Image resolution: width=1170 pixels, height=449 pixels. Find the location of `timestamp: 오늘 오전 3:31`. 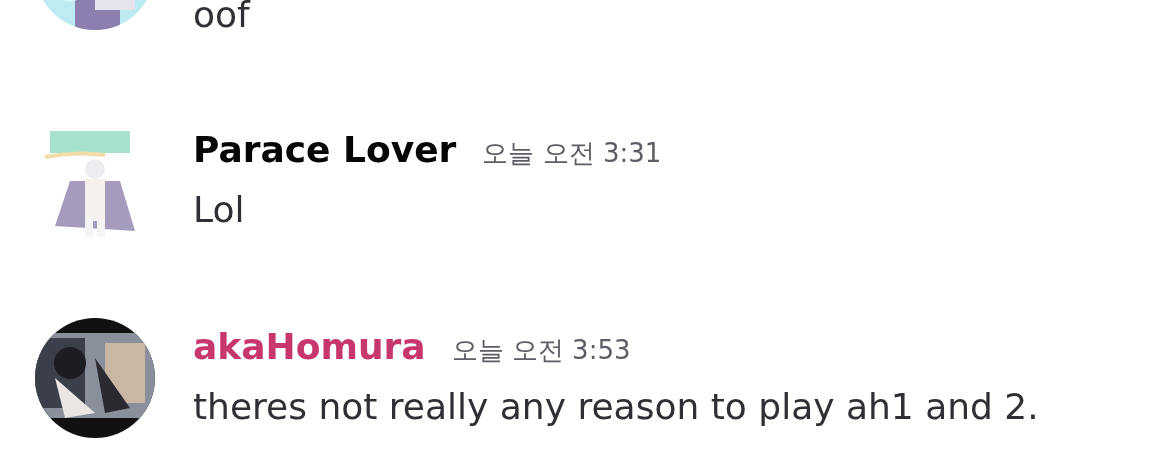

timestamp: 오늘 오전 3:31 is located at coordinates (572, 153).